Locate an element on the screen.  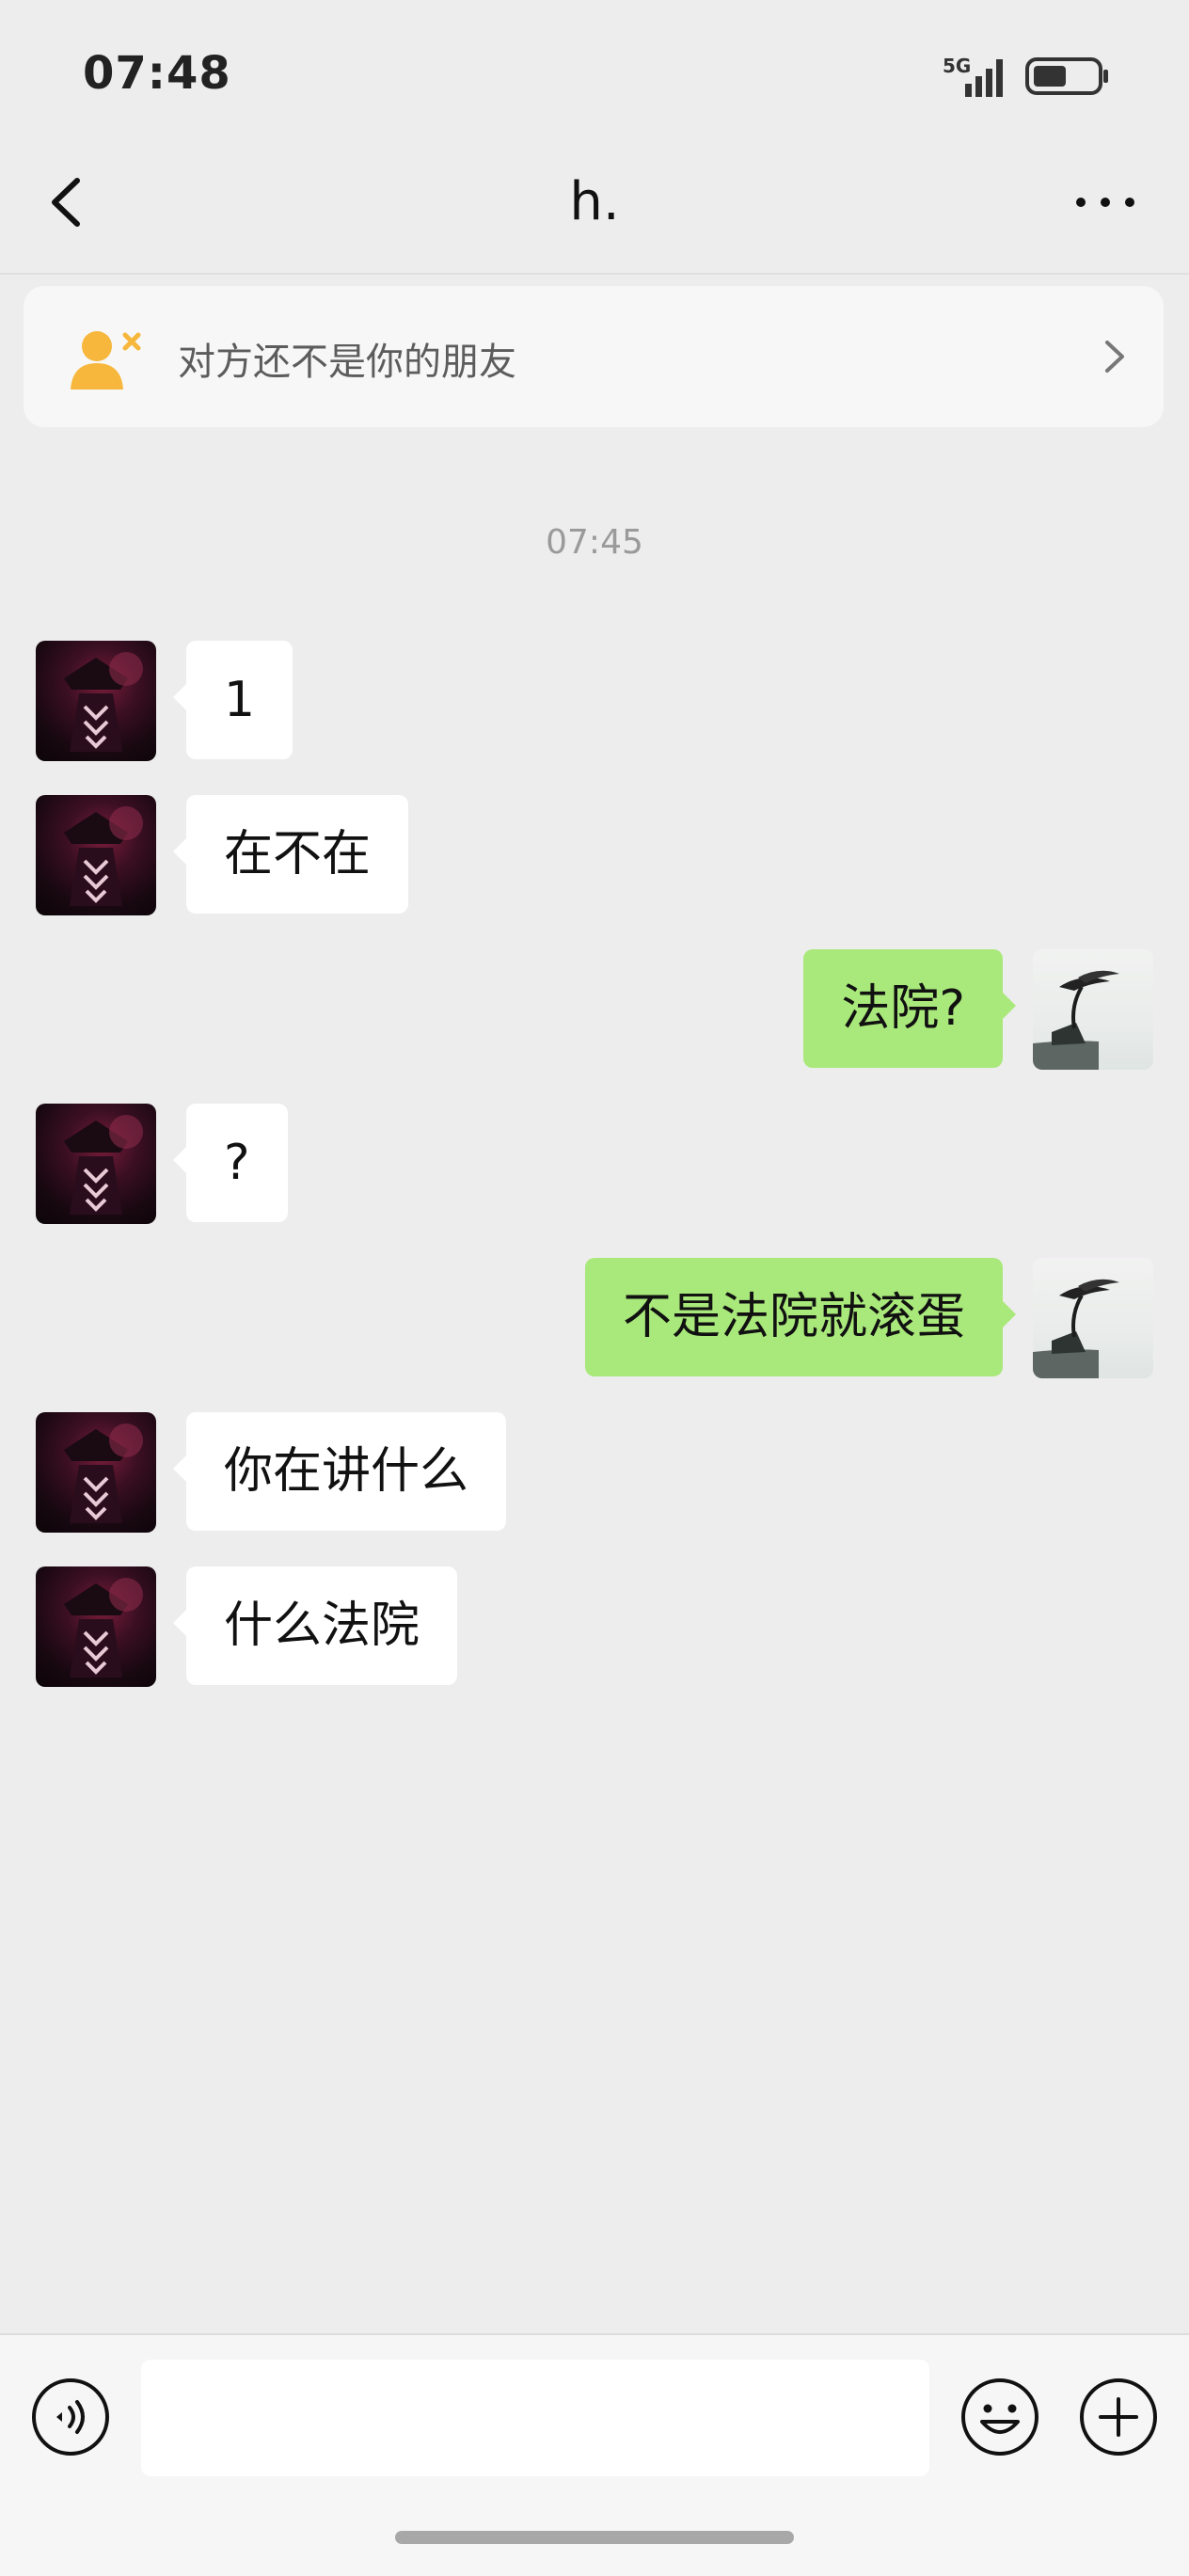
emoji-button is located at coordinates (999, 2417).